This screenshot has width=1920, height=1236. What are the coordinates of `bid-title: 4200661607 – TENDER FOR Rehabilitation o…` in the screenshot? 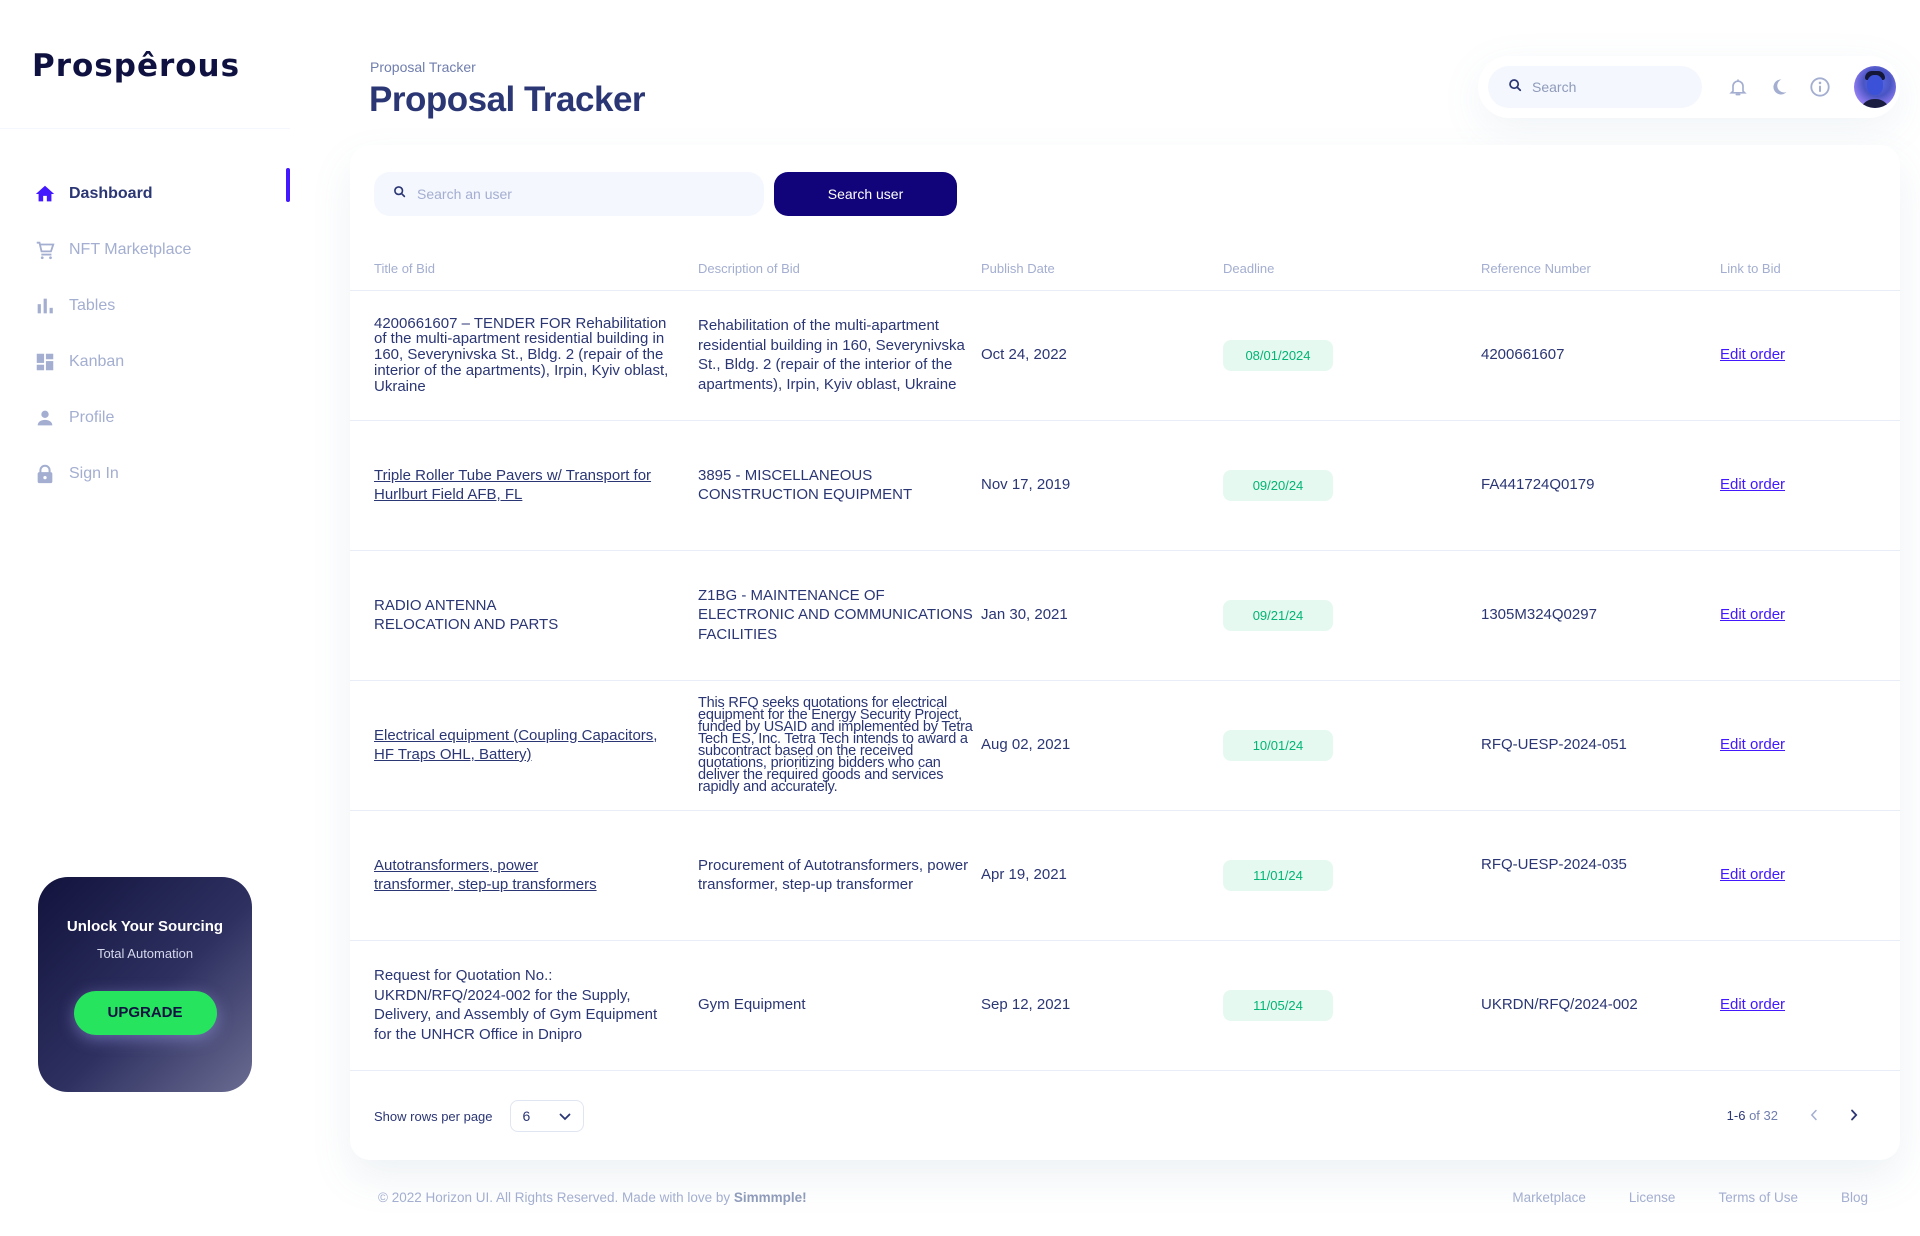 It's located at (524, 355).